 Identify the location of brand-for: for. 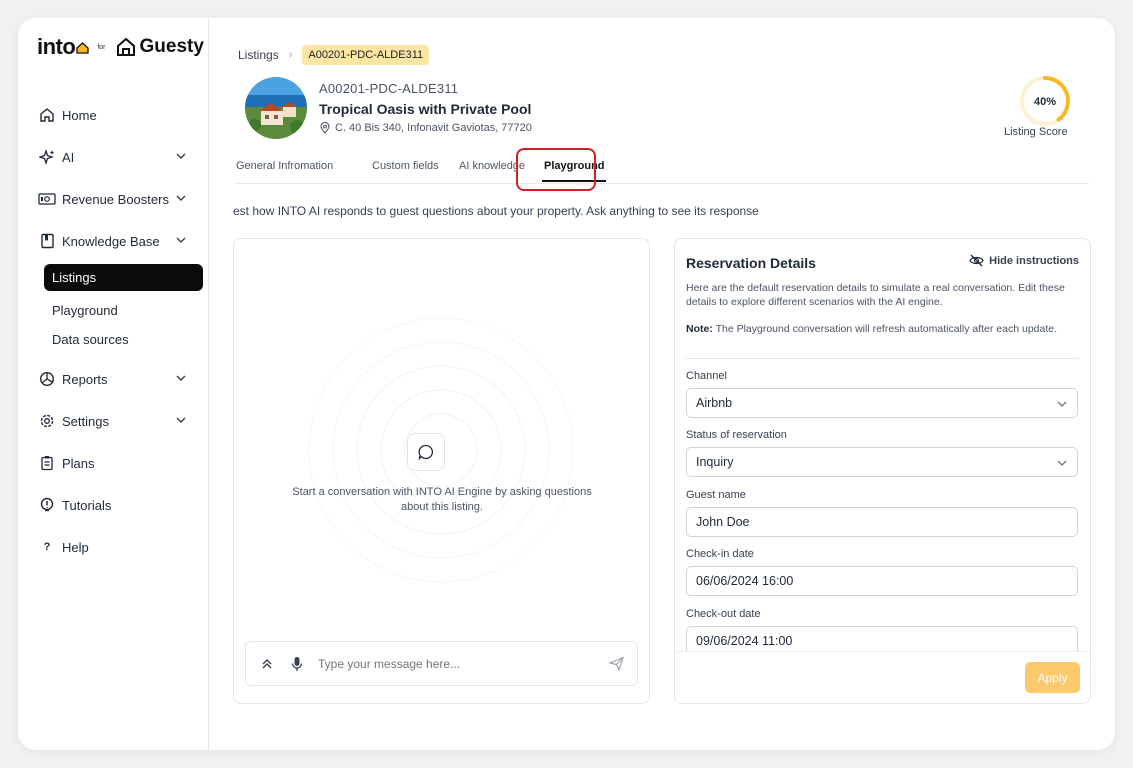
(101, 47).